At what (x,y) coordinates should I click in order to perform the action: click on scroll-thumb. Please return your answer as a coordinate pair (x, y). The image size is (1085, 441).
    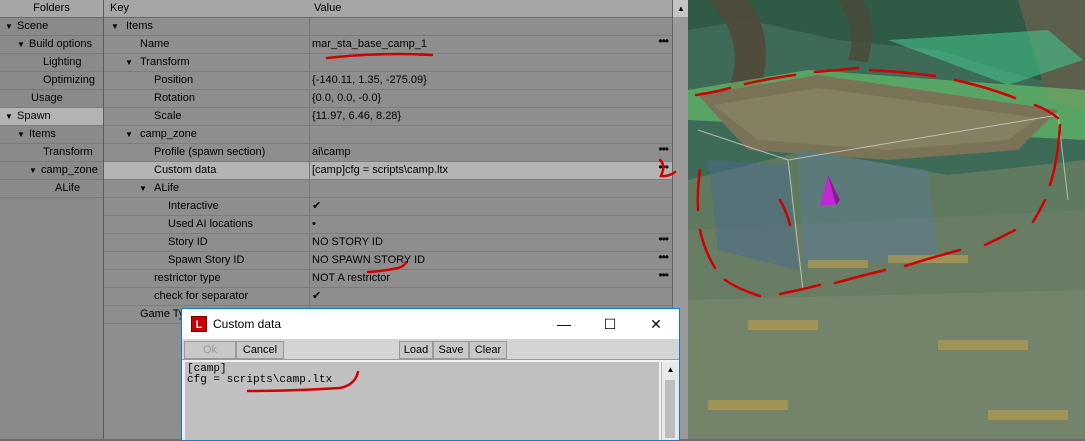
    Looking at the image, I should click on (670, 409).